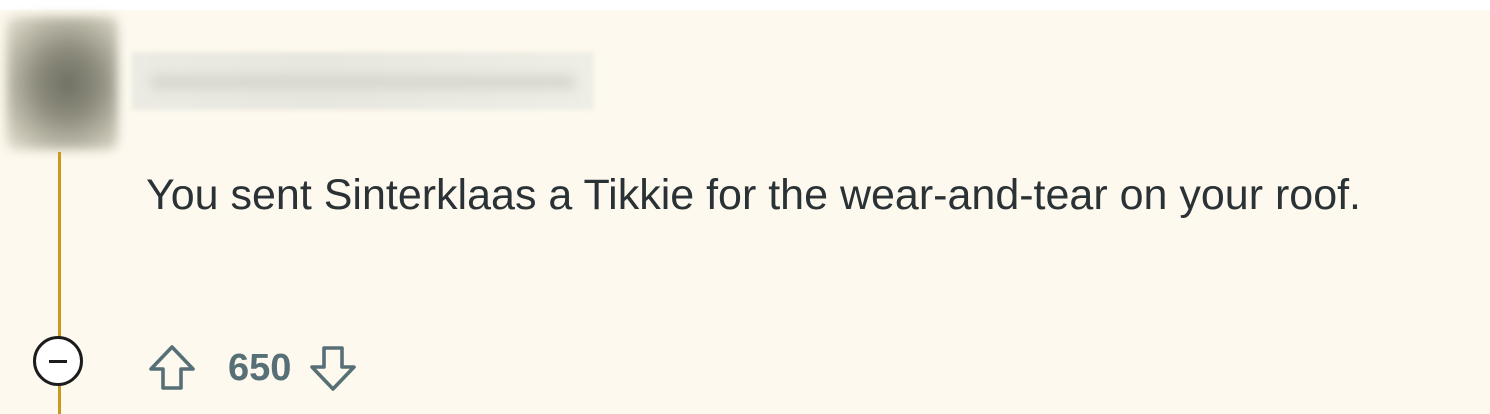  What do you see at coordinates (363, 81) in the screenshot?
I see `username` at bounding box center [363, 81].